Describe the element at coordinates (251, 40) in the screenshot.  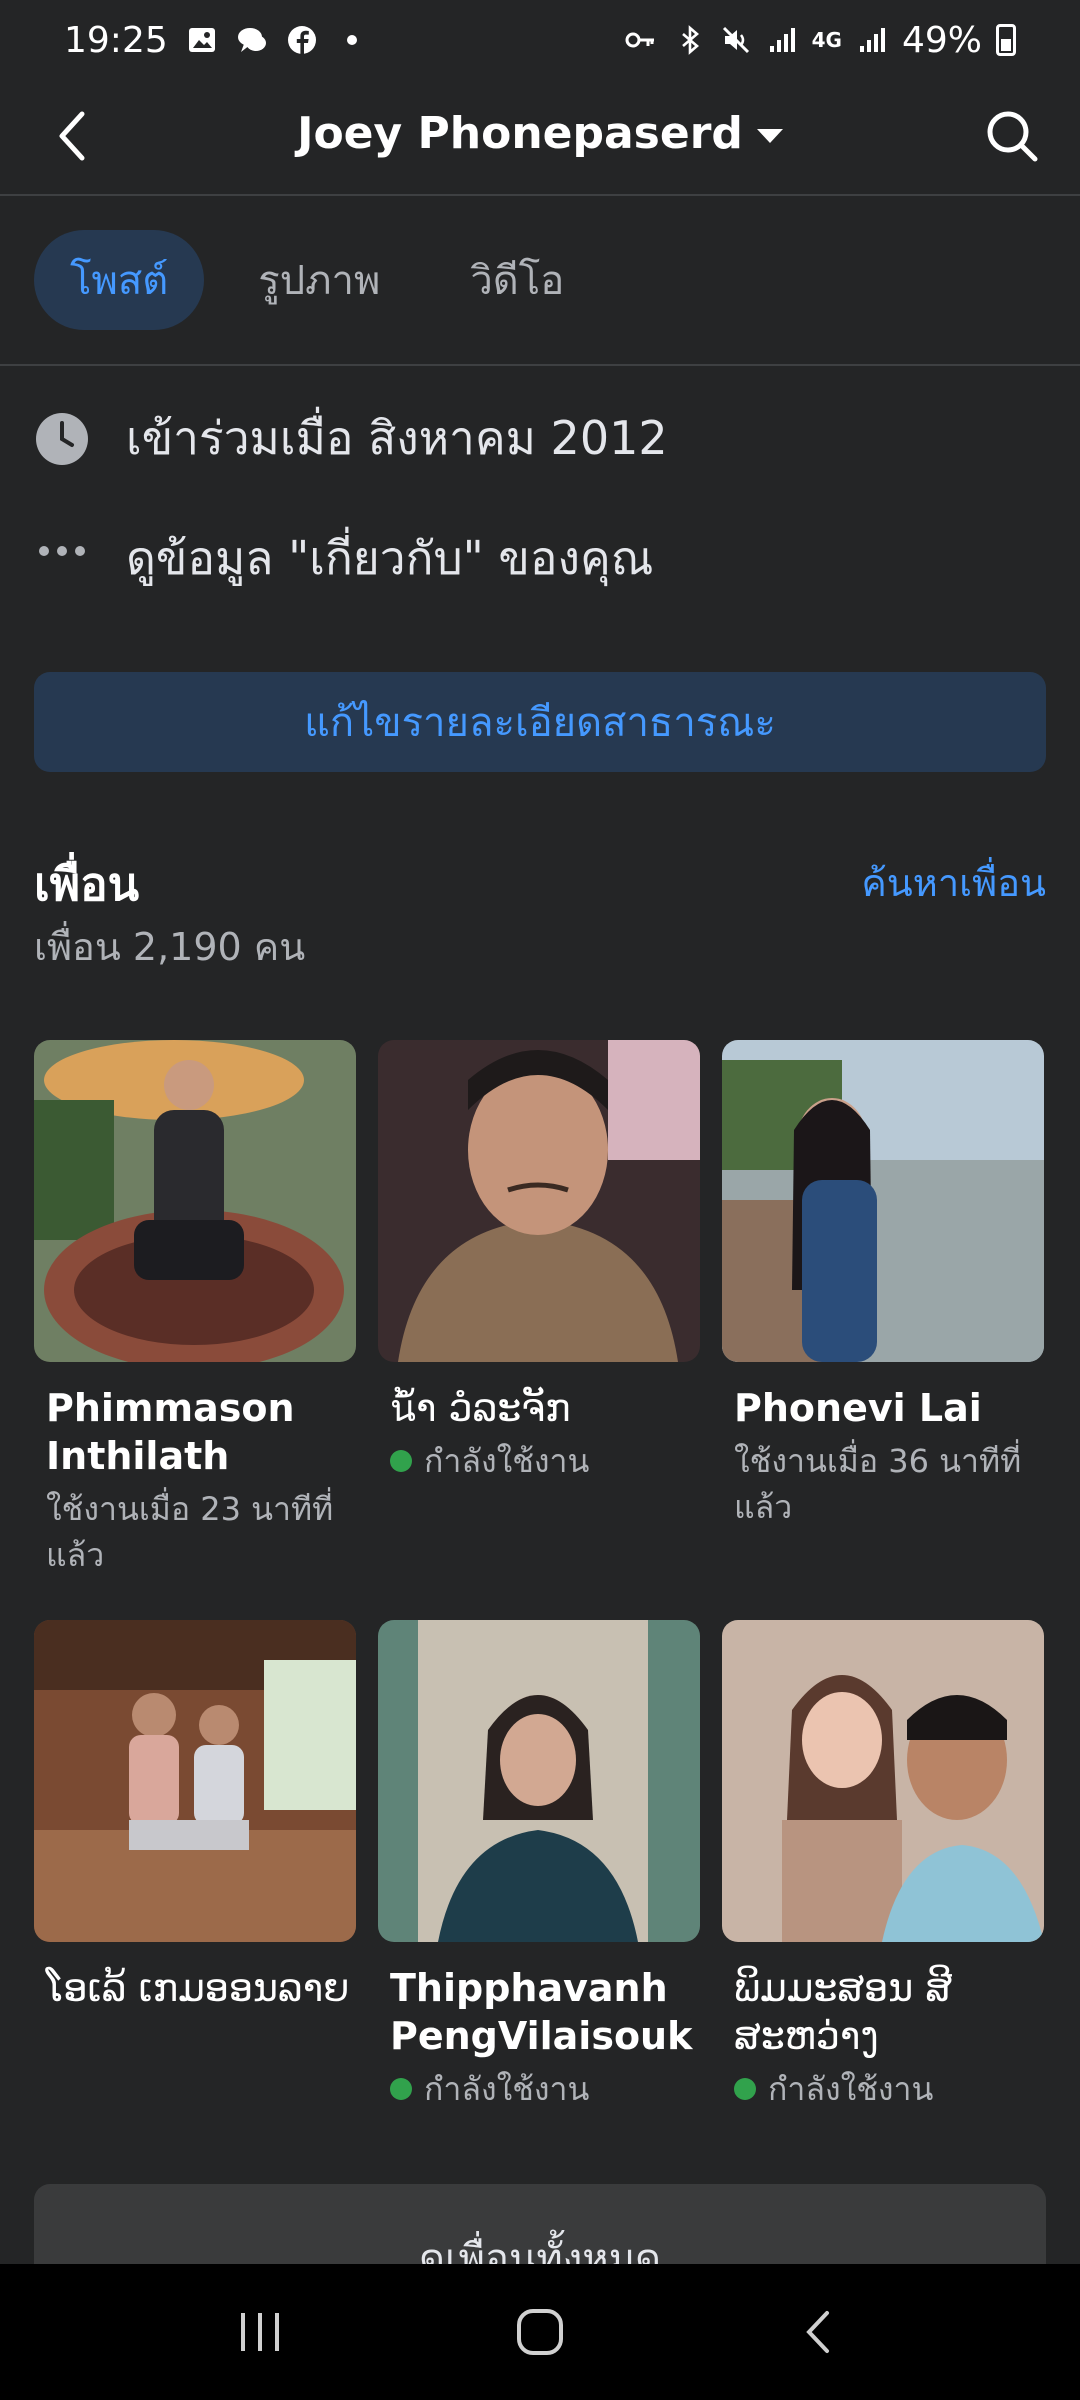
I see `chat-icon` at that location.